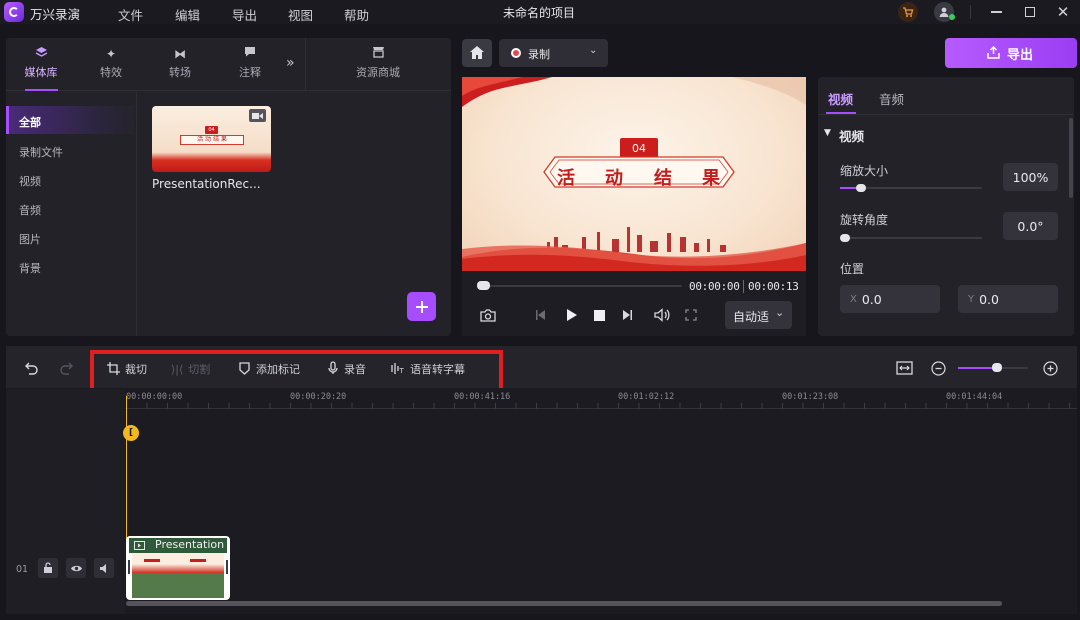  I want to click on maximize-icon, so click(1030, 12).